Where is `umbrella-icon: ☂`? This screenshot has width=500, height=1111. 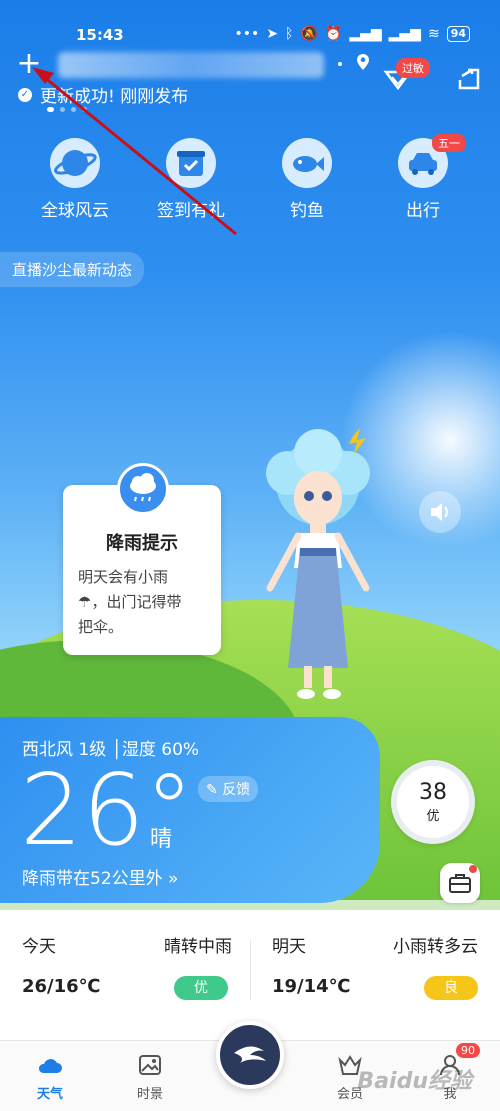
umbrella-icon: ☂ is located at coordinates (85, 602).